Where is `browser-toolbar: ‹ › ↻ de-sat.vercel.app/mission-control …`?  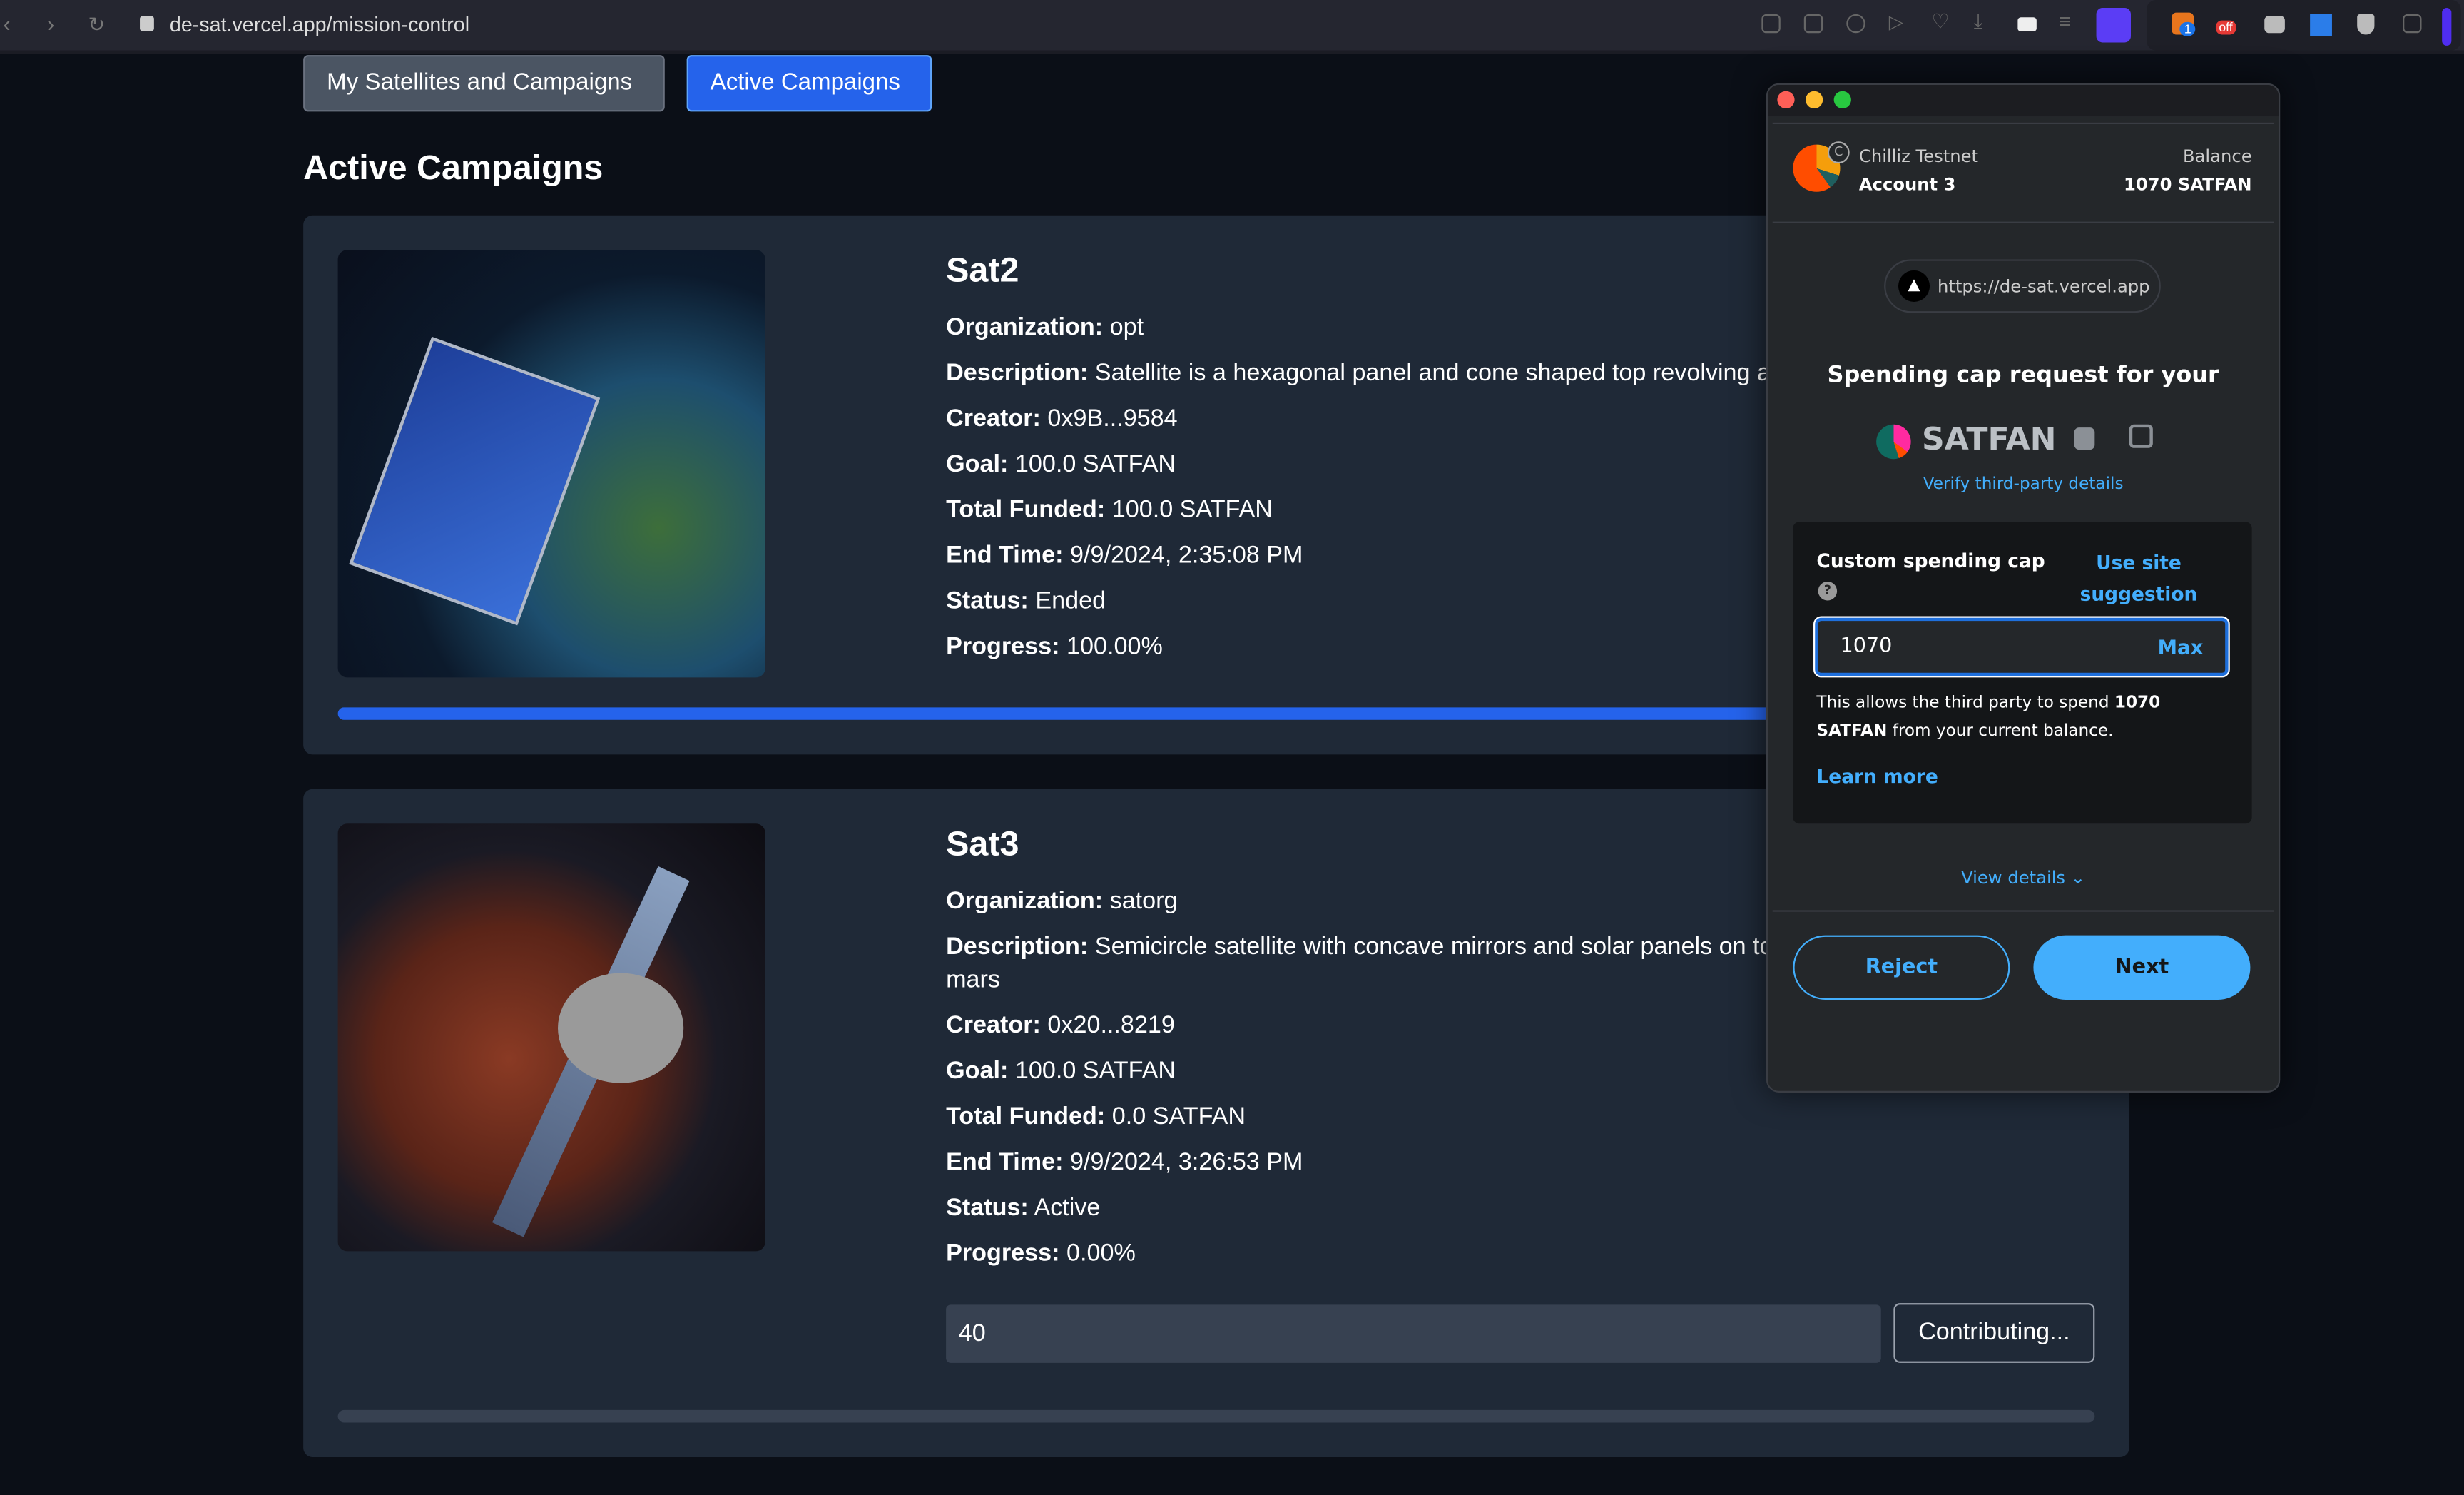 browser-toolbar: ‹ › ↻ de-sat.vercel.app/mission-control … is located at coordinates (1232, 27).